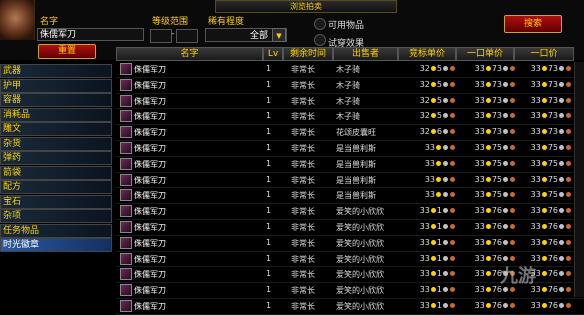 This screenshot has width=584, height=315. I want to click on column-header-bid-unit-price: 竞标单价, so click(427, 54).